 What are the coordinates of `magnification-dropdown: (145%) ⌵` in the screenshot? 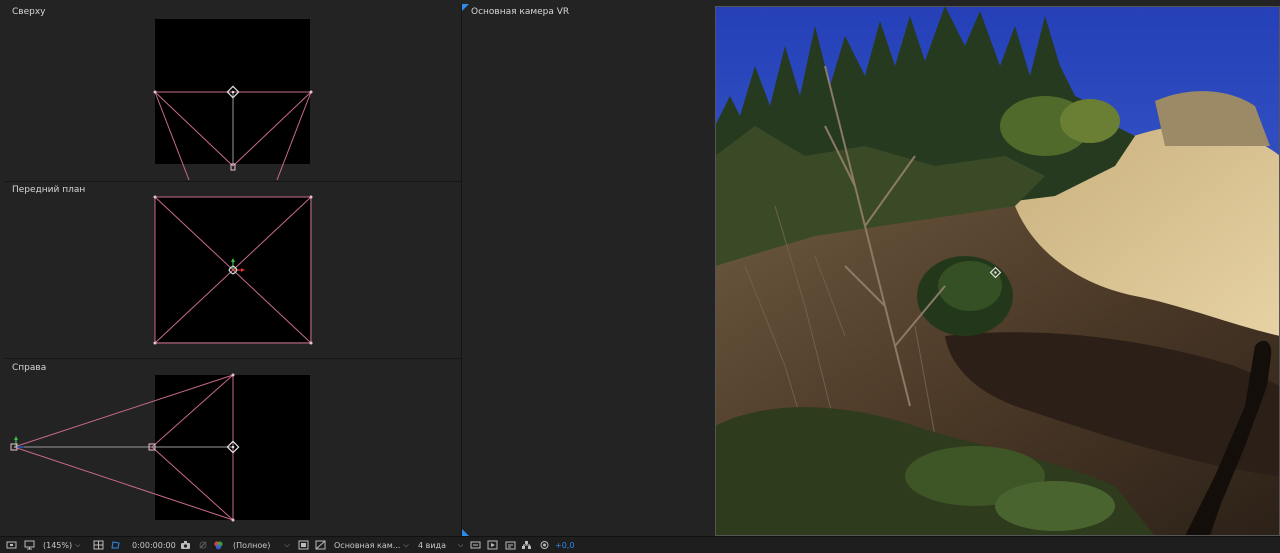 It's located at (61, 545).